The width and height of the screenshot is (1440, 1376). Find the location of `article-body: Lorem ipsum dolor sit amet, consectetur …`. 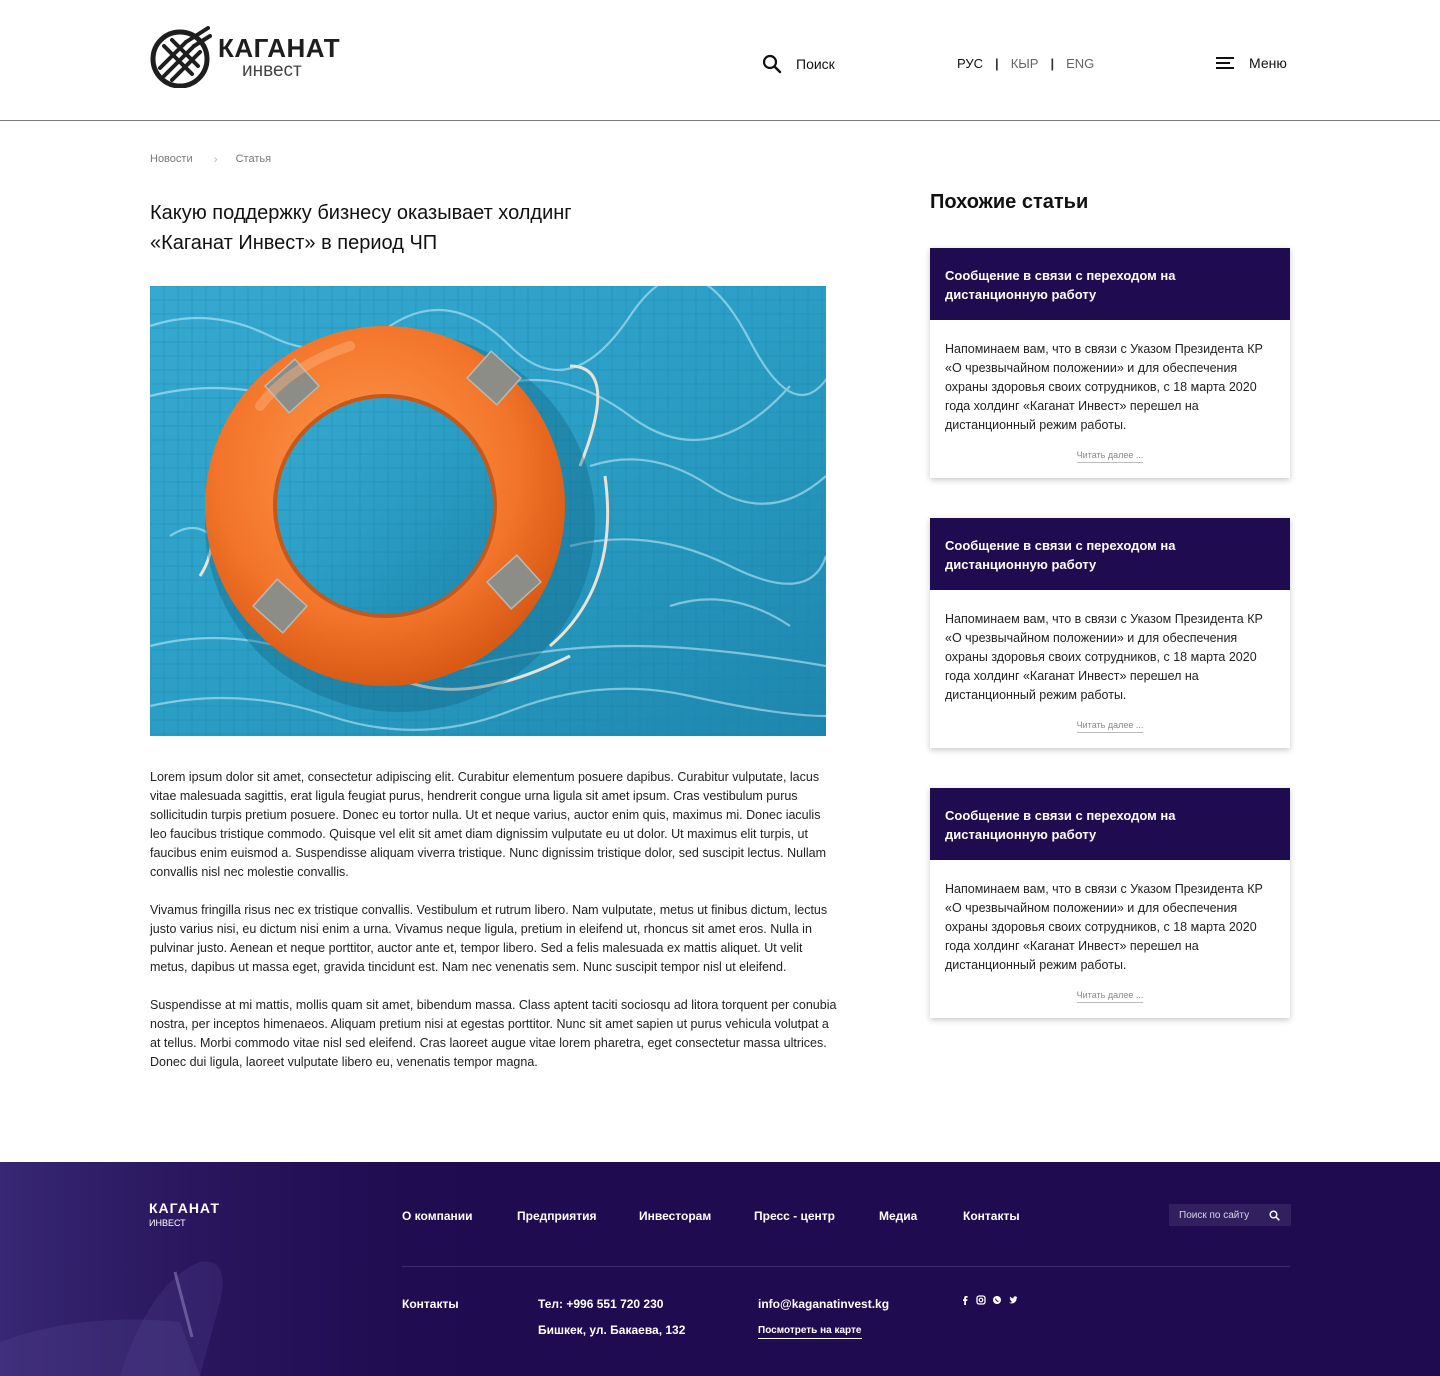

article-body: Lorem ipsum dolor sit amet, consectetur … is located at coordinates (495, 929).